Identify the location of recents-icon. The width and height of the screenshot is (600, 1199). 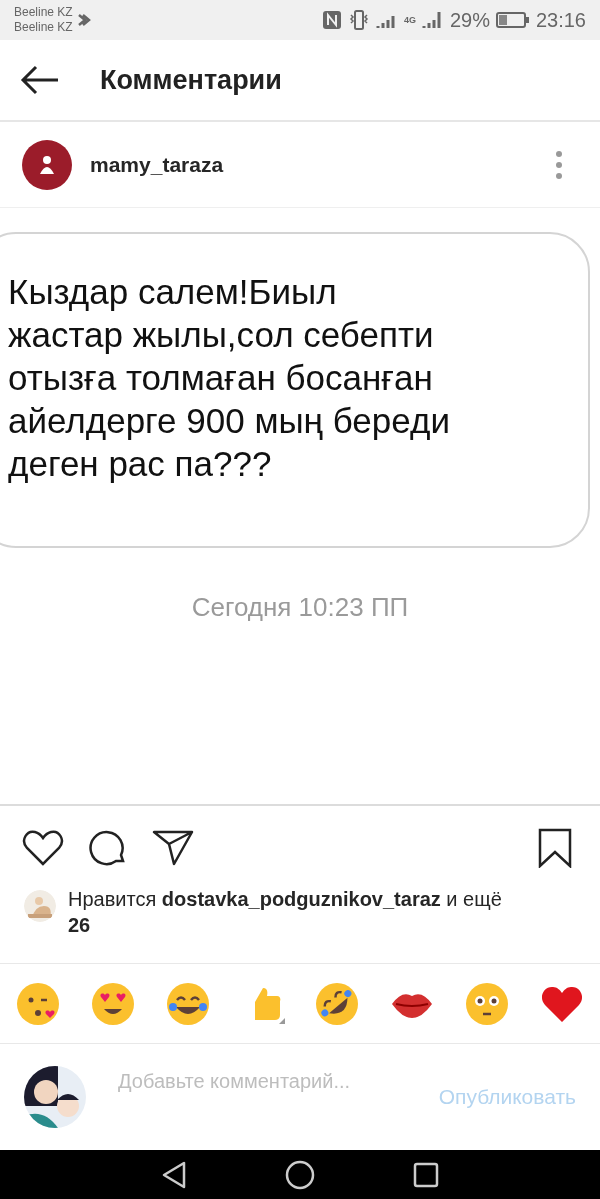
(426, 1174).